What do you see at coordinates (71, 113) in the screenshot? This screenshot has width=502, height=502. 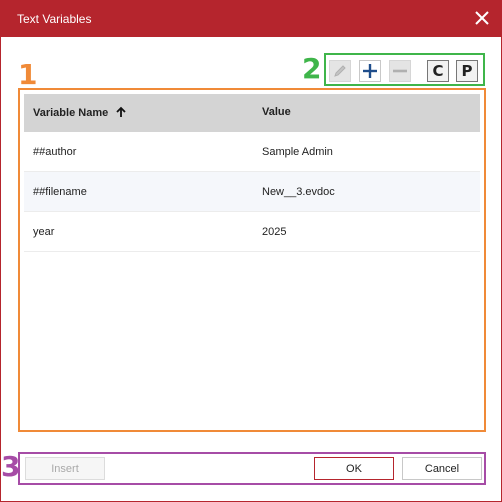 I see `column-header-label: Variable Name` at bounding box center [71, 113].